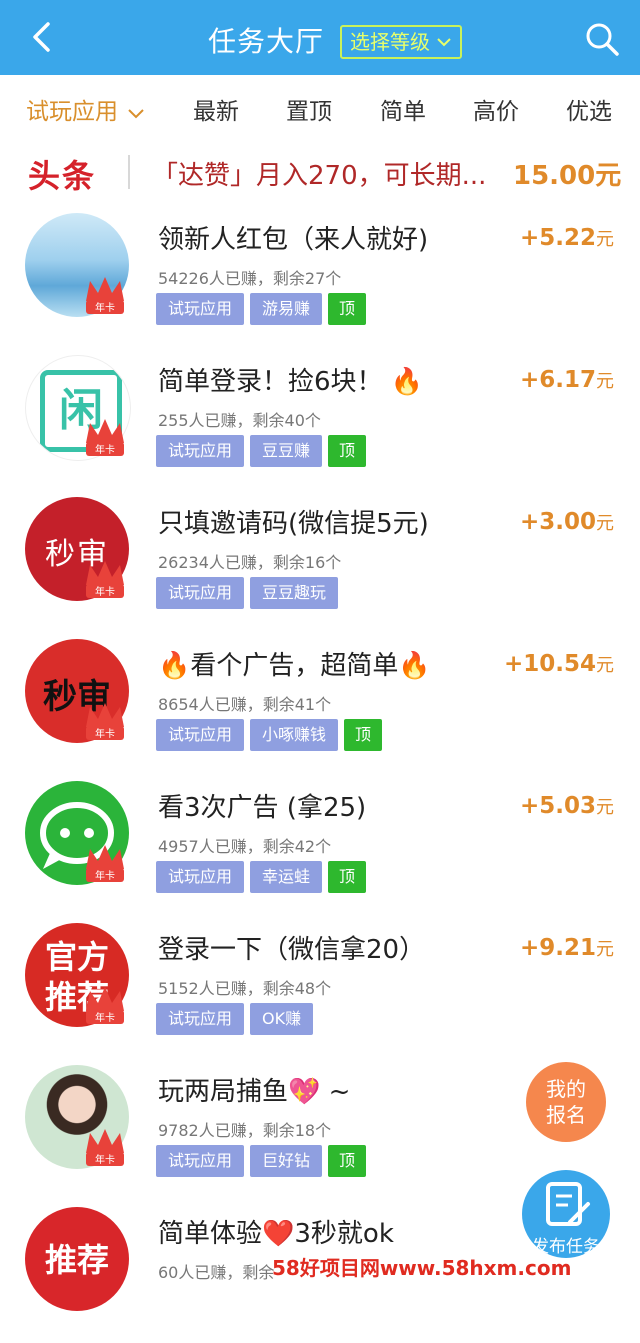 Image resolution: width=640 pixels, height=1343 pixels. What do you see at coordinates (43, 37) in the screenshot?
I see `back-chevron-icon` at bounding box center [43, 37].